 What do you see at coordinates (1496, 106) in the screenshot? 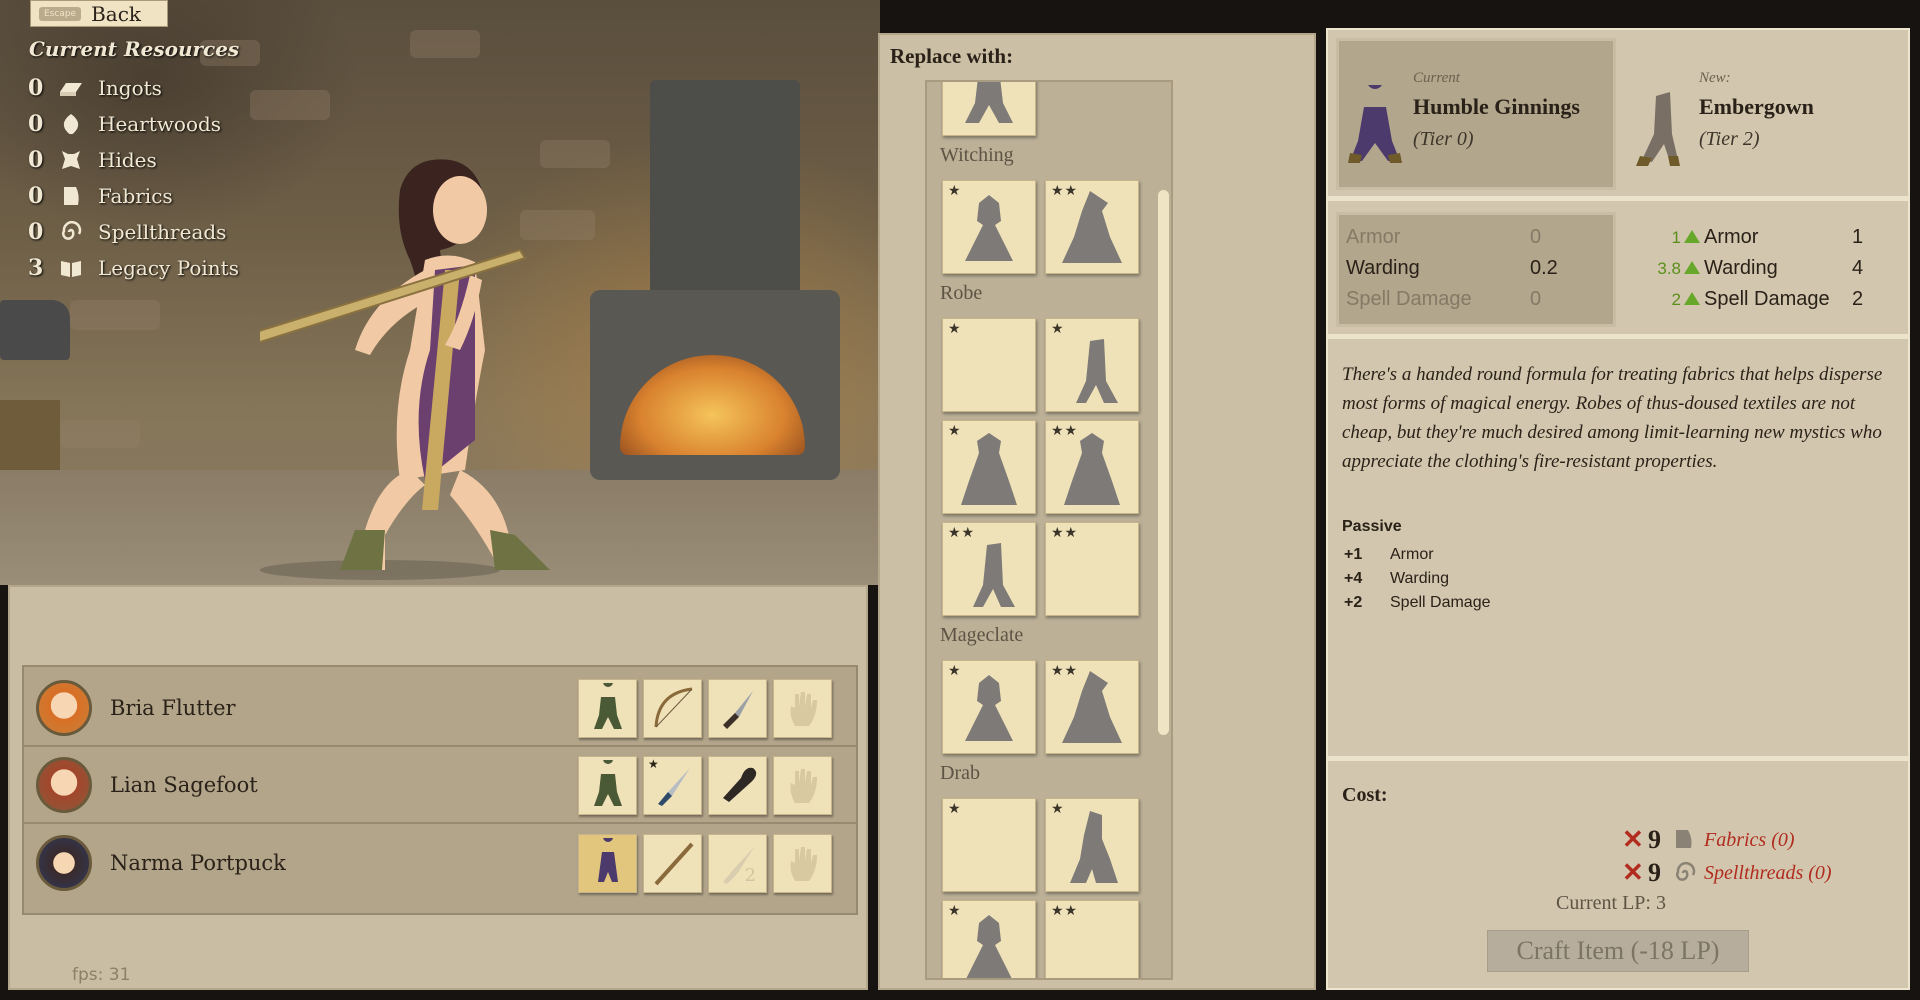
I see `current-item-name: Humble Ginnings` at bounding box center [1496, 106].